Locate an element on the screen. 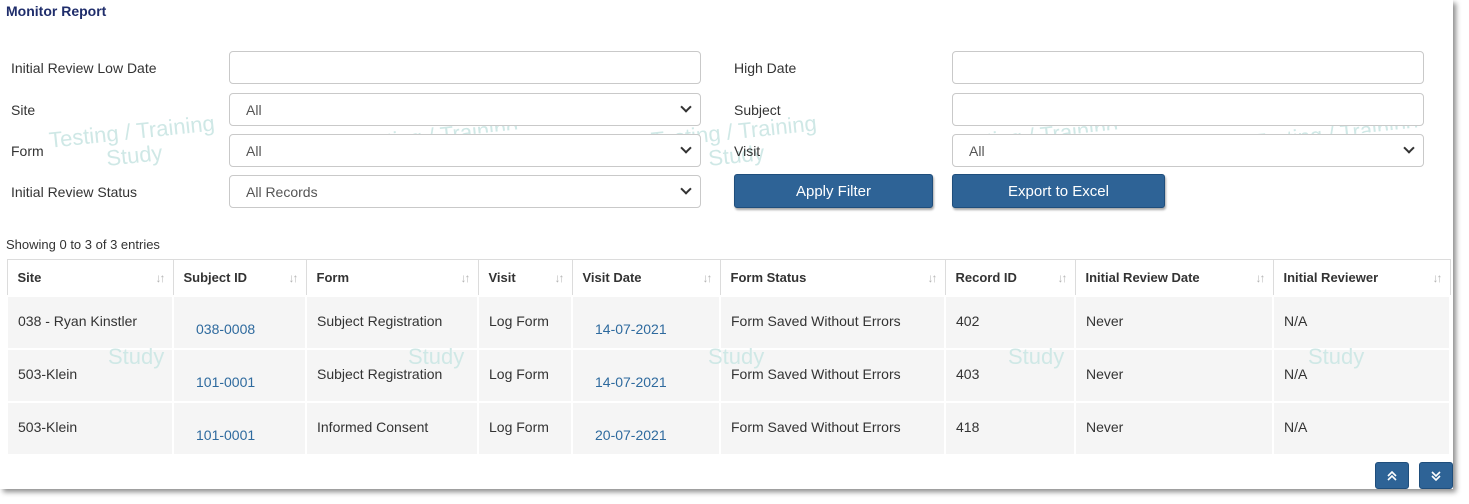  form-label: Form is located at coordinates (27, 151).